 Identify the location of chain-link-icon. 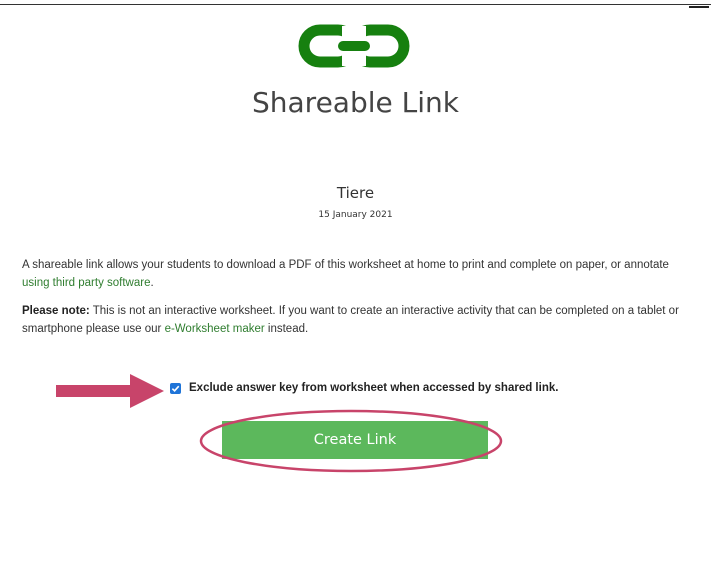
(354, 46).